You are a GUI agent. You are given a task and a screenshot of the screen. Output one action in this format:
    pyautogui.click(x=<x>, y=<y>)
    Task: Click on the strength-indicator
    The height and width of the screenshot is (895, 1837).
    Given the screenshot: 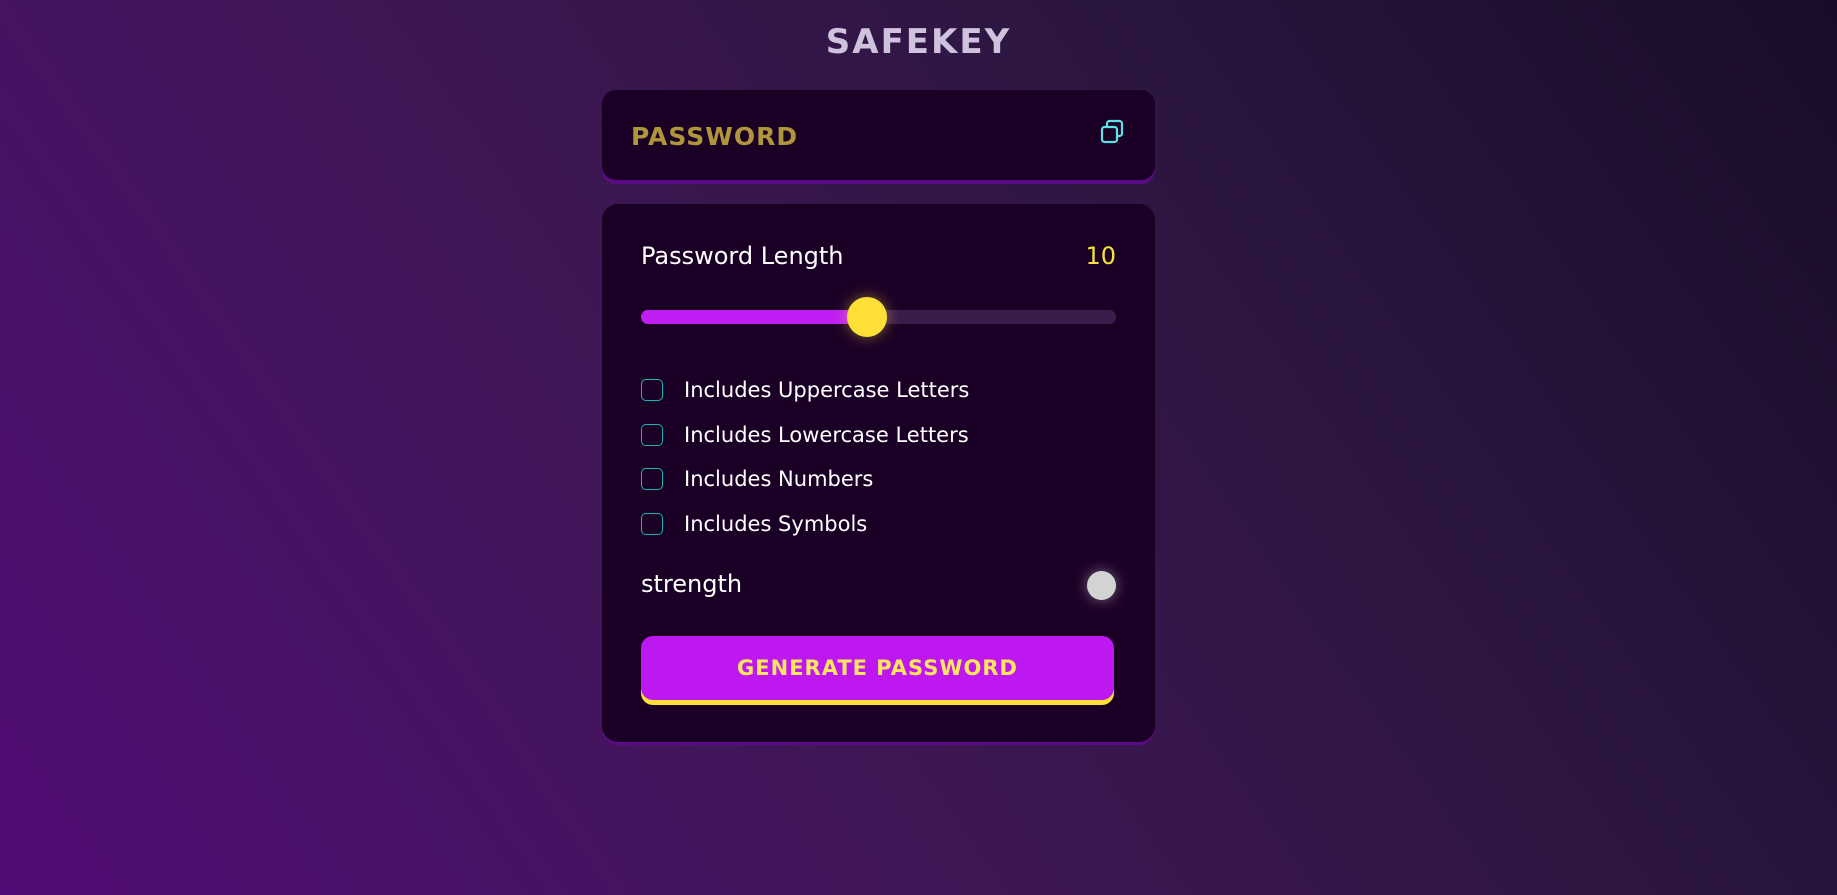 What is the action you would take?
    pyautogui.click(x=1101, y=585)
    